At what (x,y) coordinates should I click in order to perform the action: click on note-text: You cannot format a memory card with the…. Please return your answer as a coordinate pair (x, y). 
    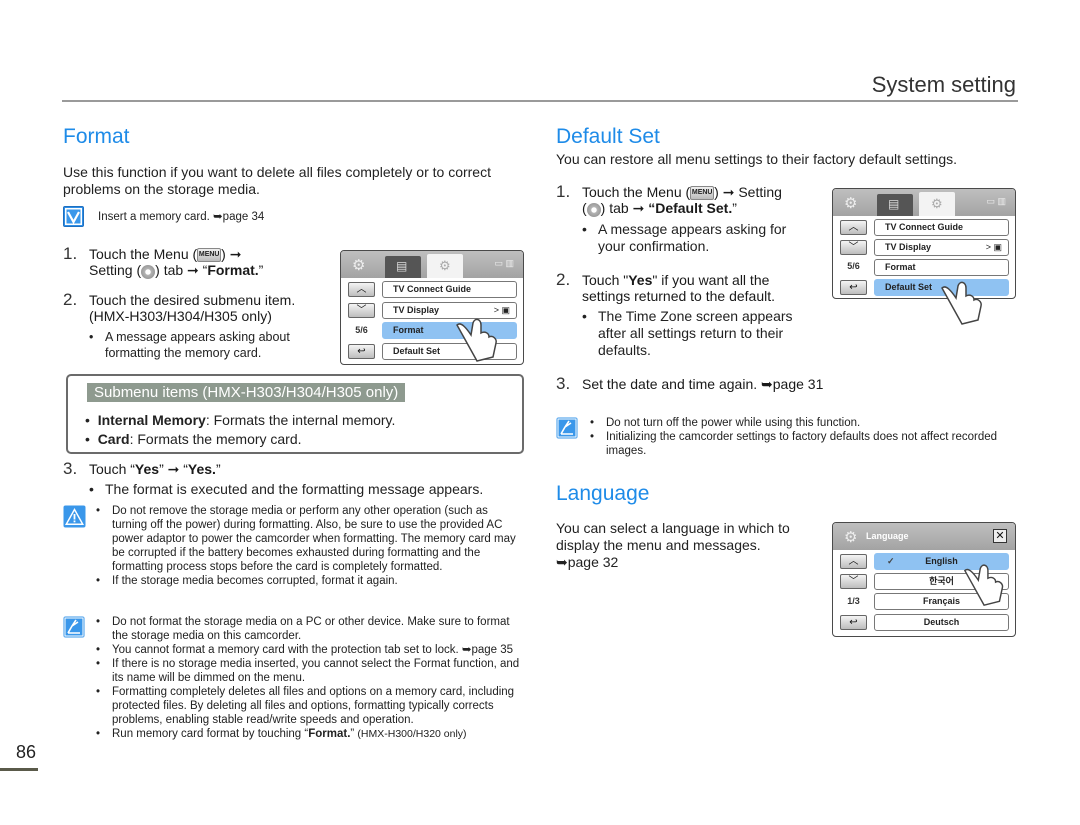
    Looking at the image, I should click on (313, 650).